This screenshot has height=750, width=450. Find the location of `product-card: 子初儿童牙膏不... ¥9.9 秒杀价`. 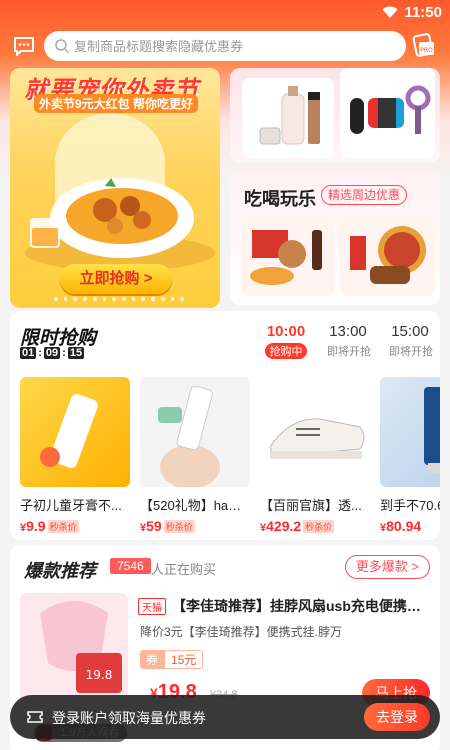

product-card: 子初儿童牙膏不... ¥9.9 秒杀价 is located at coordinates (75, 457).